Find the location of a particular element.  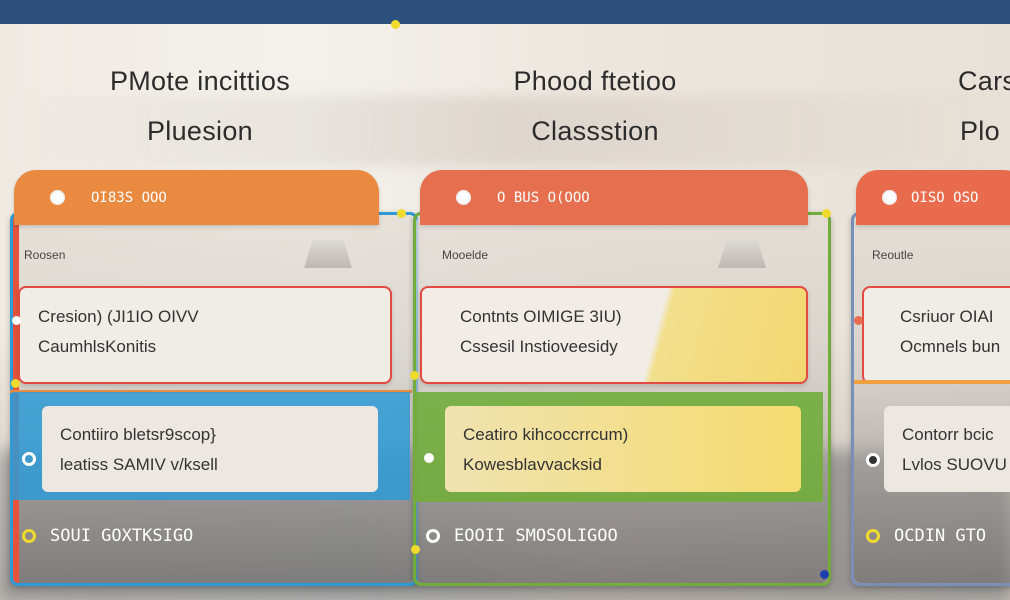

info-line: Contiiro bletsr9scop} is located at coordinates (138, 434).